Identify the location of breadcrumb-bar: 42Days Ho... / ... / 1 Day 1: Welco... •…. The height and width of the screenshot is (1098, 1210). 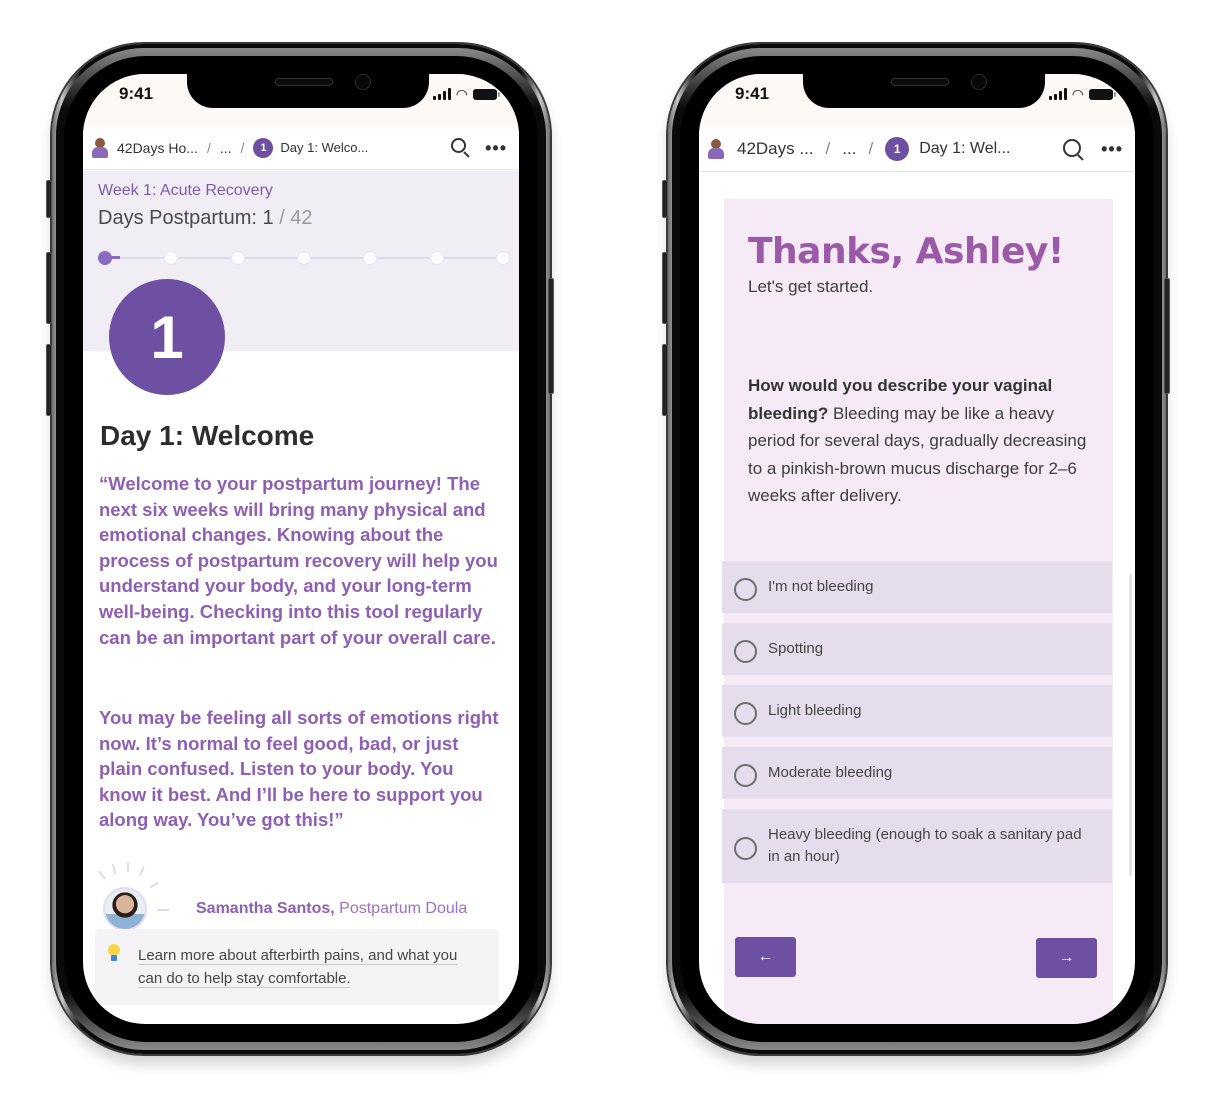
(301, 148).